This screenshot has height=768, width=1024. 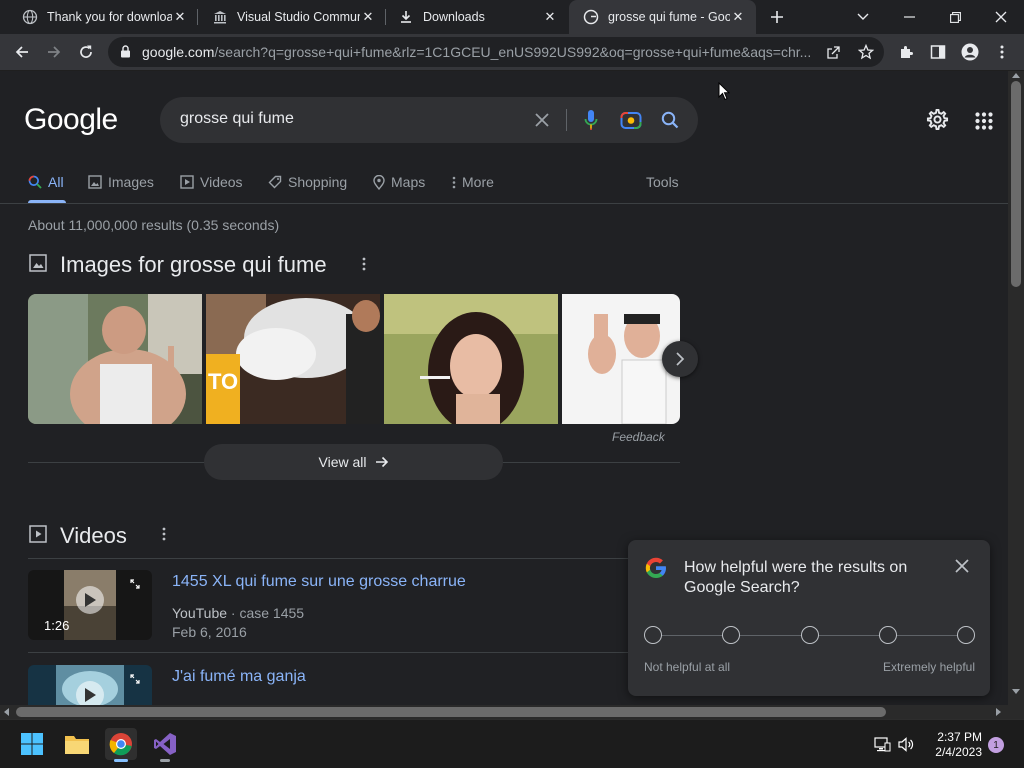 I want to click on images-section-title: Images for grosse qui fume, so click(x=193, y=265).